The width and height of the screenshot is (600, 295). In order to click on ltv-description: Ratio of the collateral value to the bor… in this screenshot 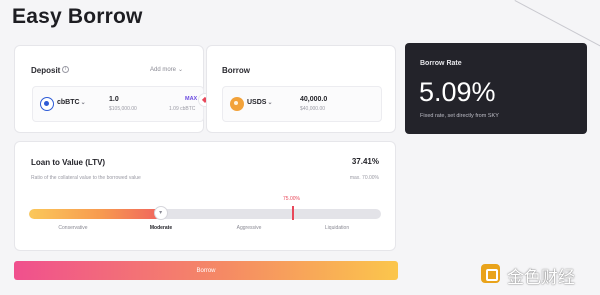, I will do `click(86, 178)`.